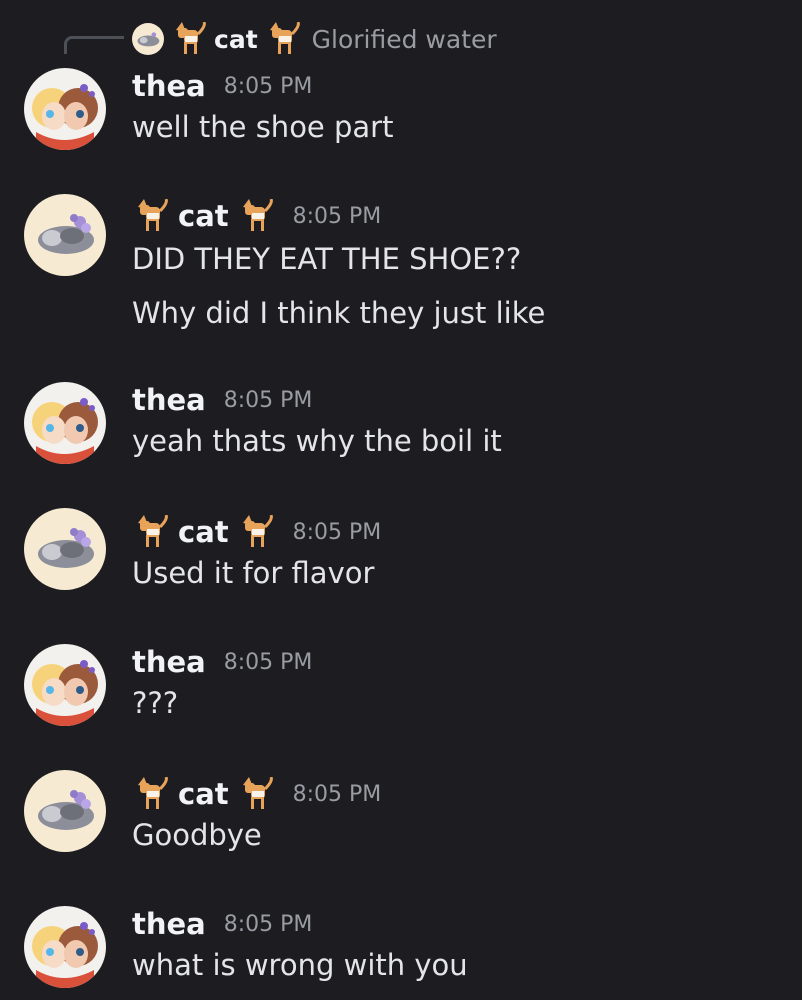 Image resolution: width=802 pixels, height=1000 pixels. I want to click on message-text: what is wrong with you, so click(300, 965).